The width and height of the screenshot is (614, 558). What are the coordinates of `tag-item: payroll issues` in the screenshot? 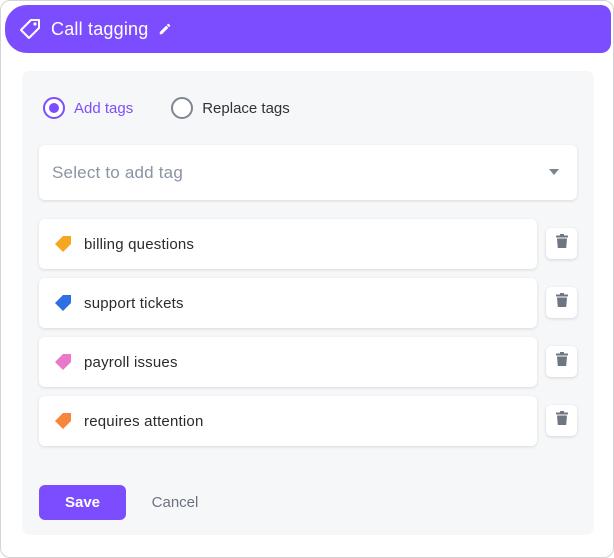 It's located at (288, 362).